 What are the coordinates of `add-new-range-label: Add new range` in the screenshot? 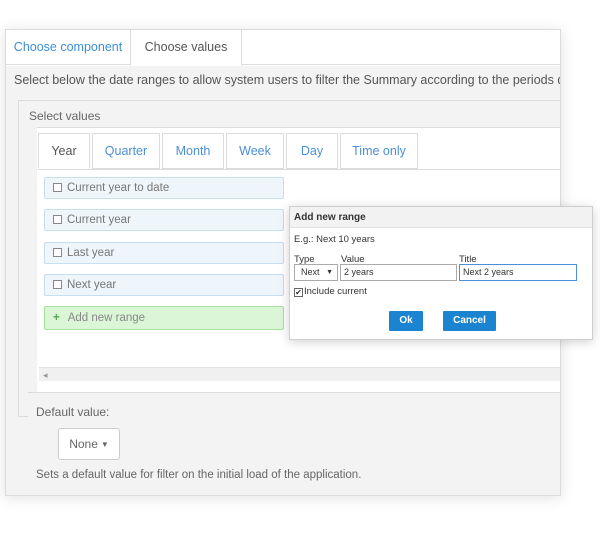 It's located at (106, 318).